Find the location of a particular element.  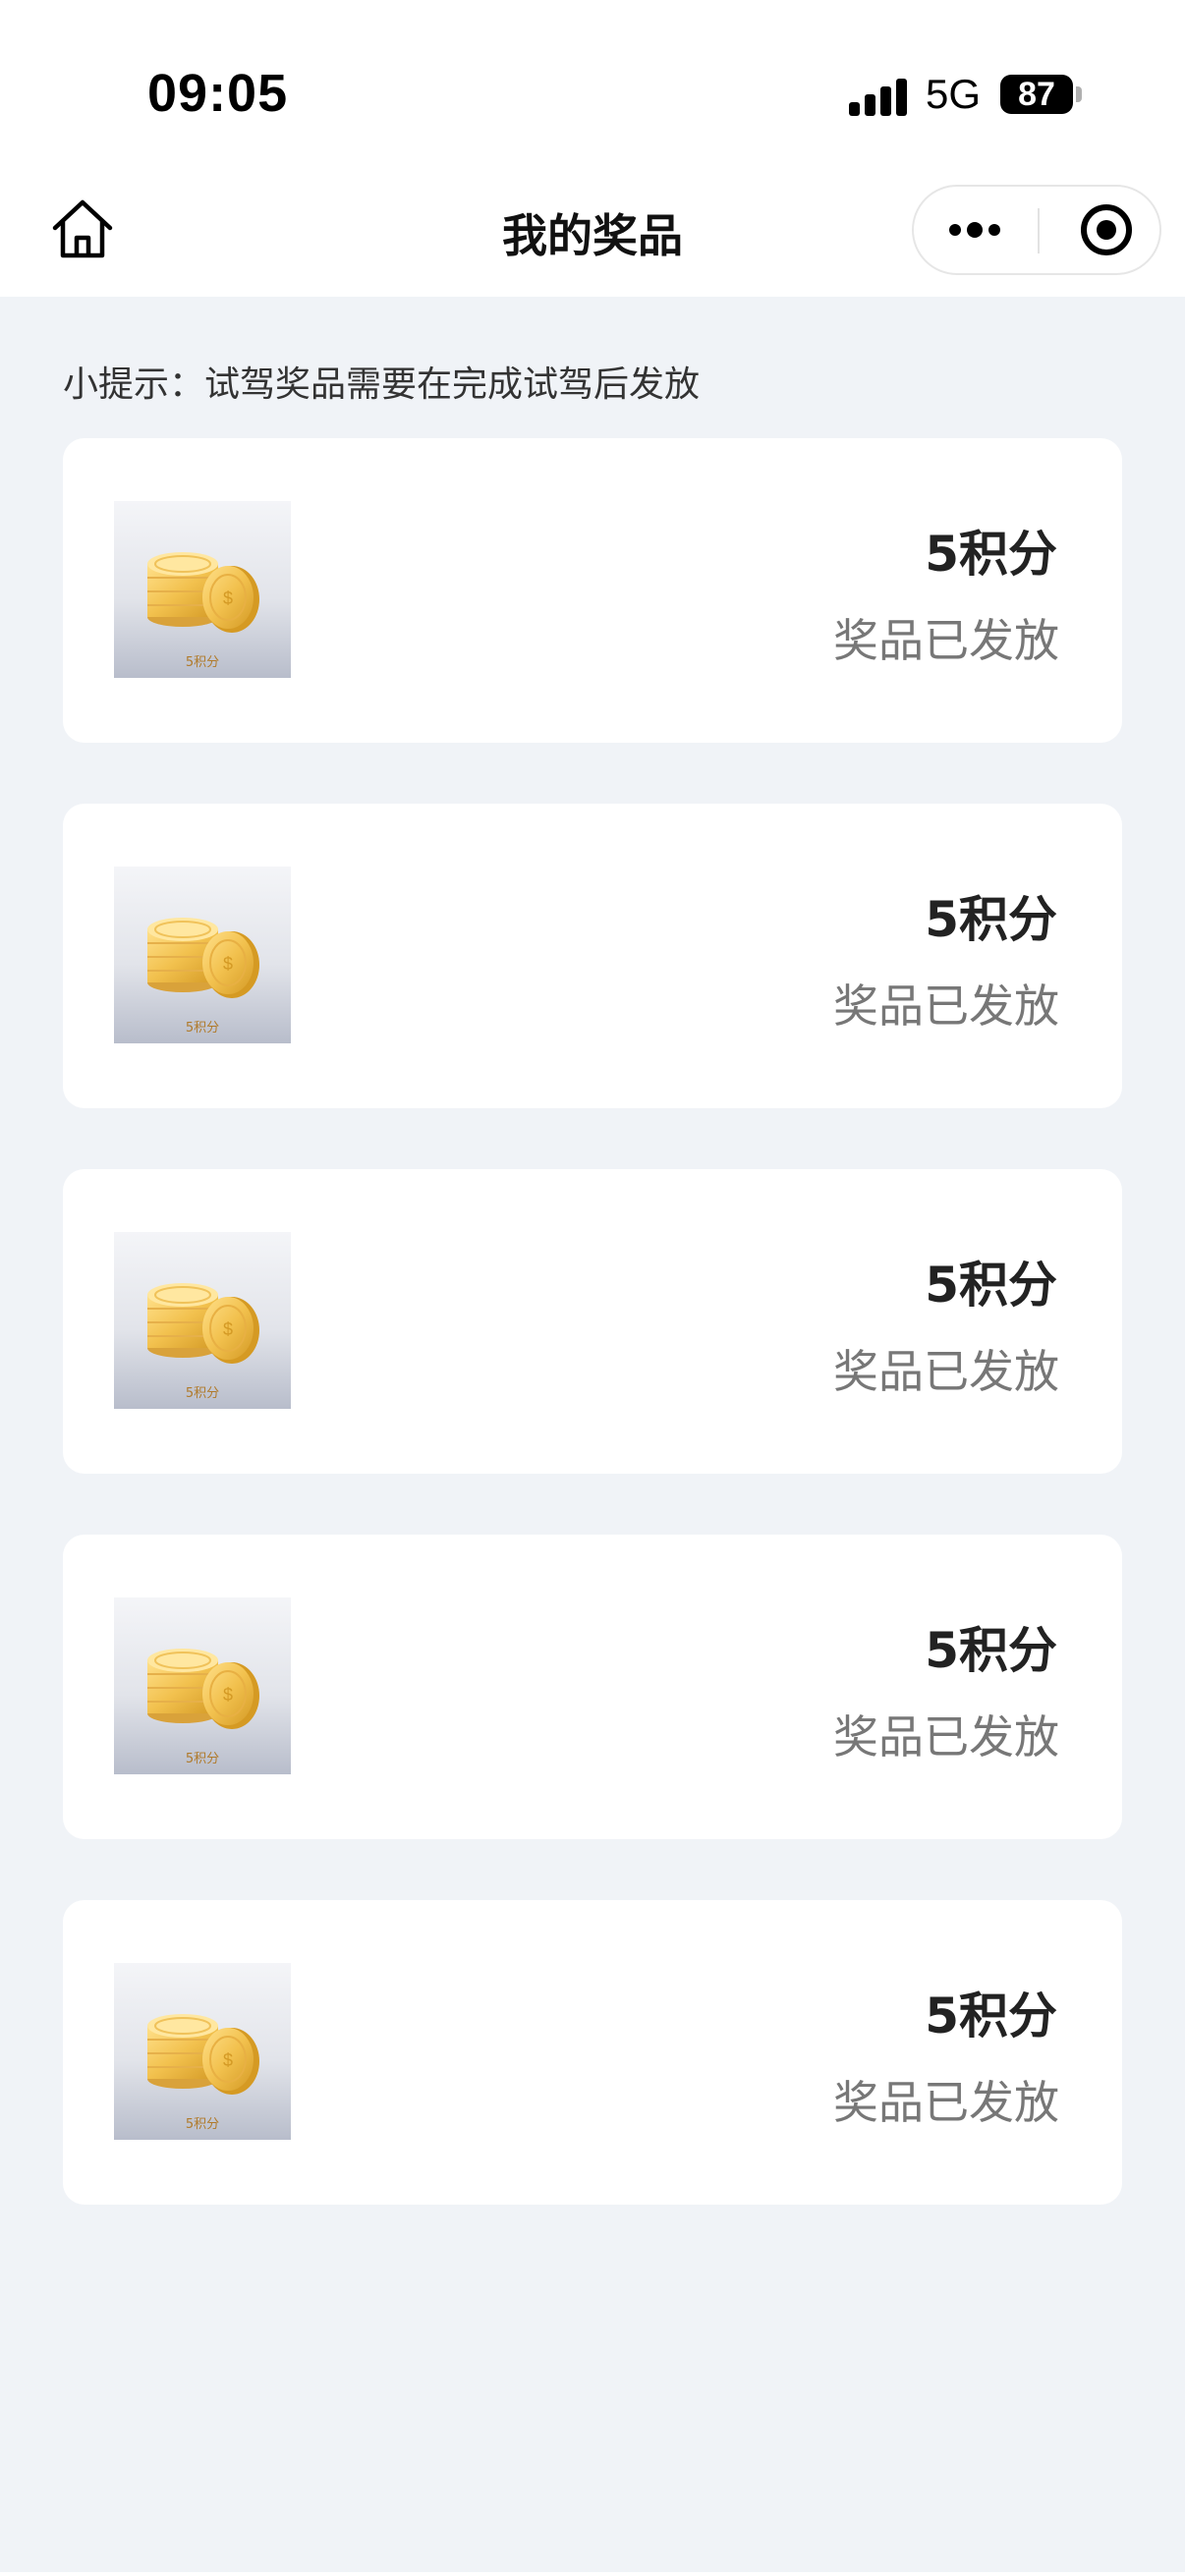

more-button is located at coordinates (976, 230).